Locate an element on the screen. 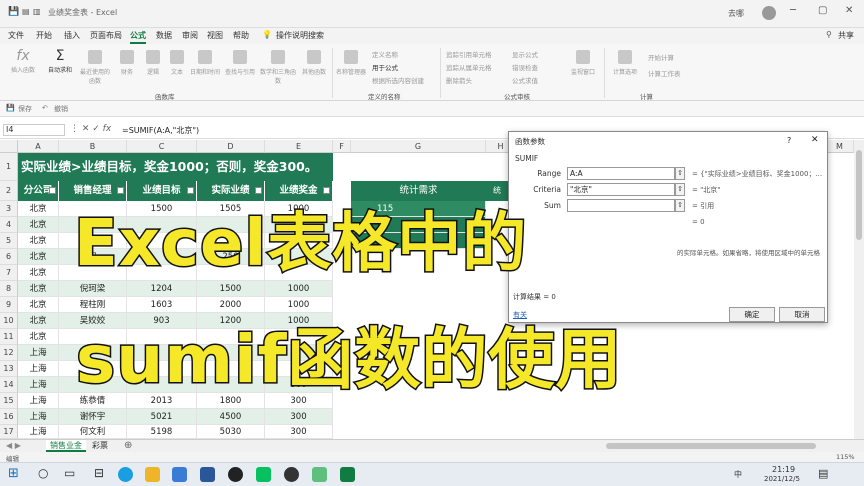  sum-range-picker-icon: ⇧ is located at coordinates (680, 205).